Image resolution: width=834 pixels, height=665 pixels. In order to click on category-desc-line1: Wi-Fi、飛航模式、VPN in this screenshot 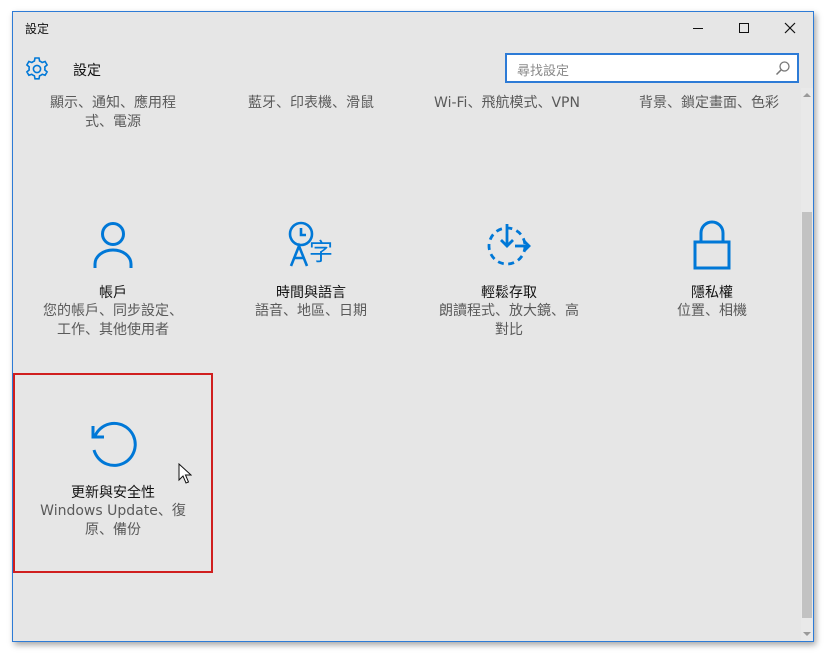, I will do `click(507, 103)`.